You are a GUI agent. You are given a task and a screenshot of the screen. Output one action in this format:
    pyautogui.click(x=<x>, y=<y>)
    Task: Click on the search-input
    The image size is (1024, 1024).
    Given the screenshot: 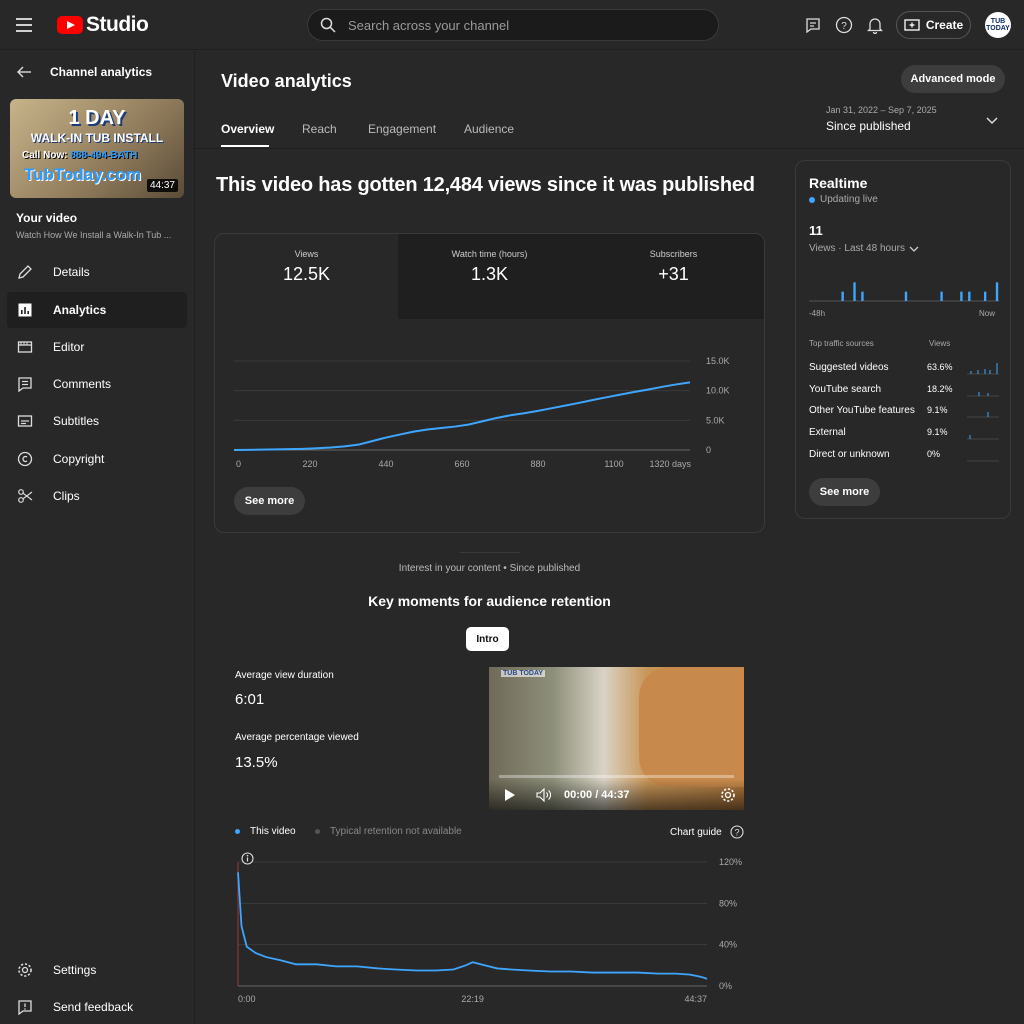 What is the action you would take?
    pyautogui.click(x=513, y=25)
    